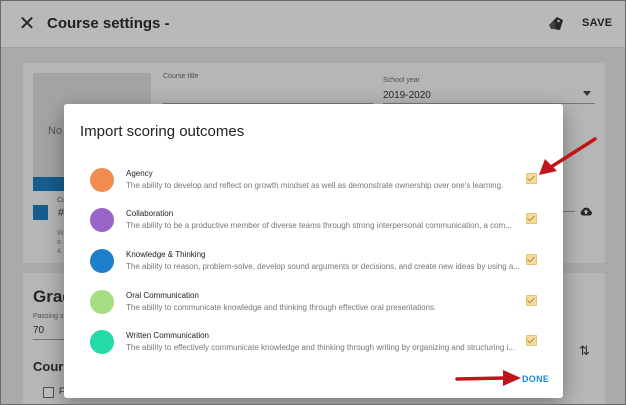  What do you see at coordinates (535, 379) in the screenshot?
I see `done-button: DONE` at bounding box center [535, 379].